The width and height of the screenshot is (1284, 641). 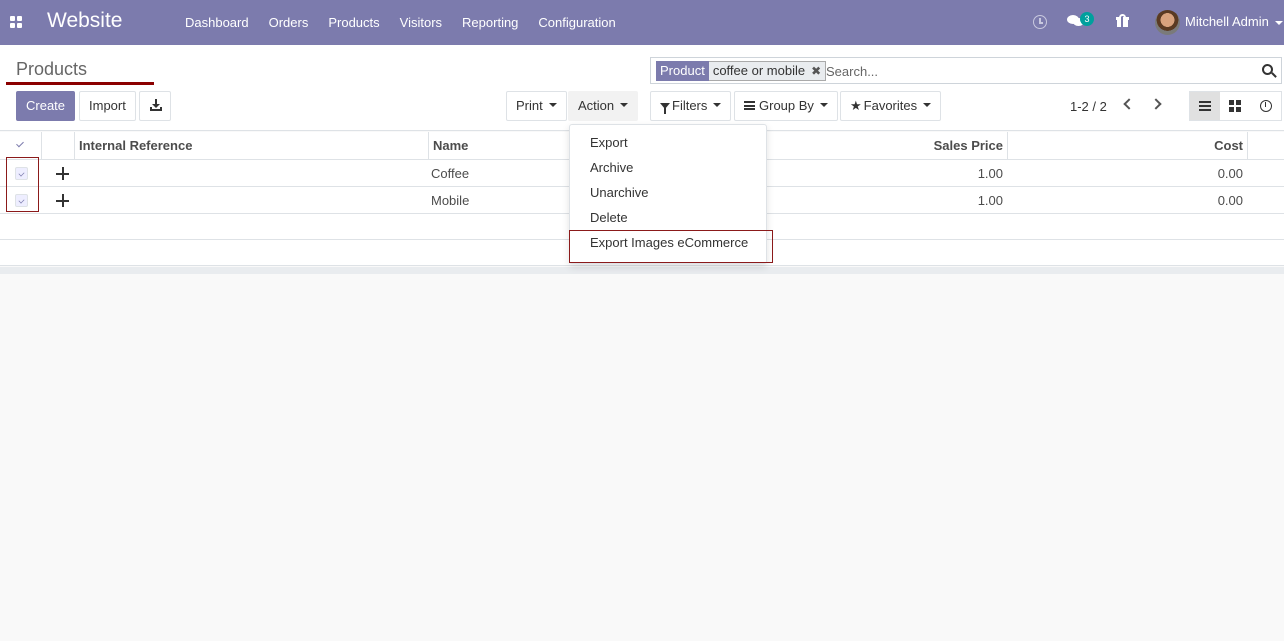 I want to click on menu-item-visitors: Visitors, so click(x=421, y=22).